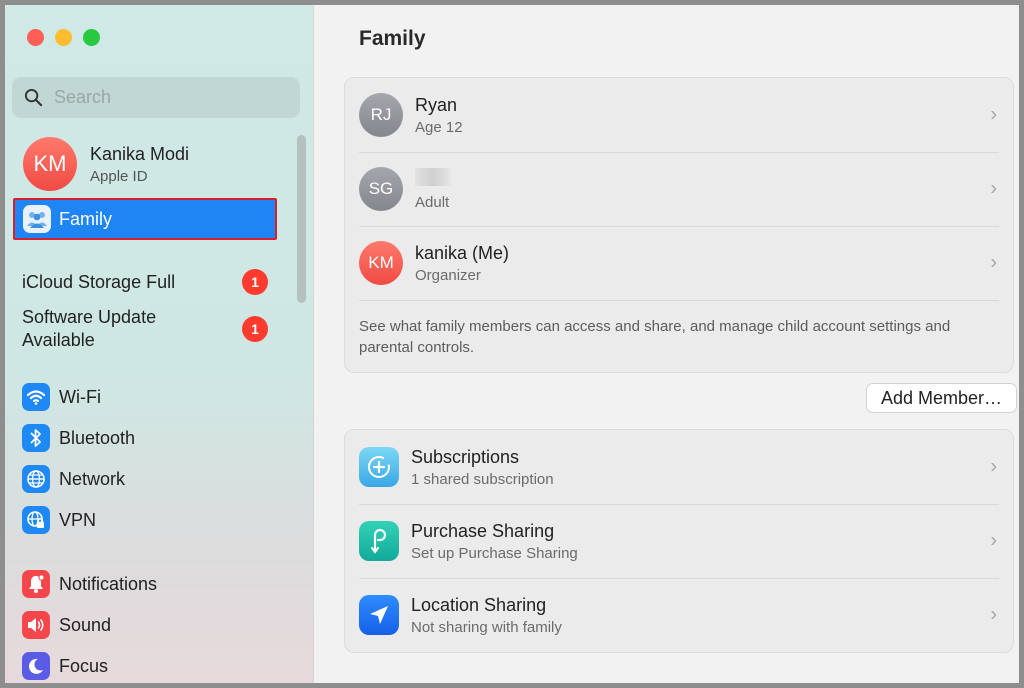 The width and height of the screenshot is (1024, 688). What do you see at coordinates (479, 604) in the screenshot?
I see `feature-title: Location Sharing` at bounding box center [479, 604].